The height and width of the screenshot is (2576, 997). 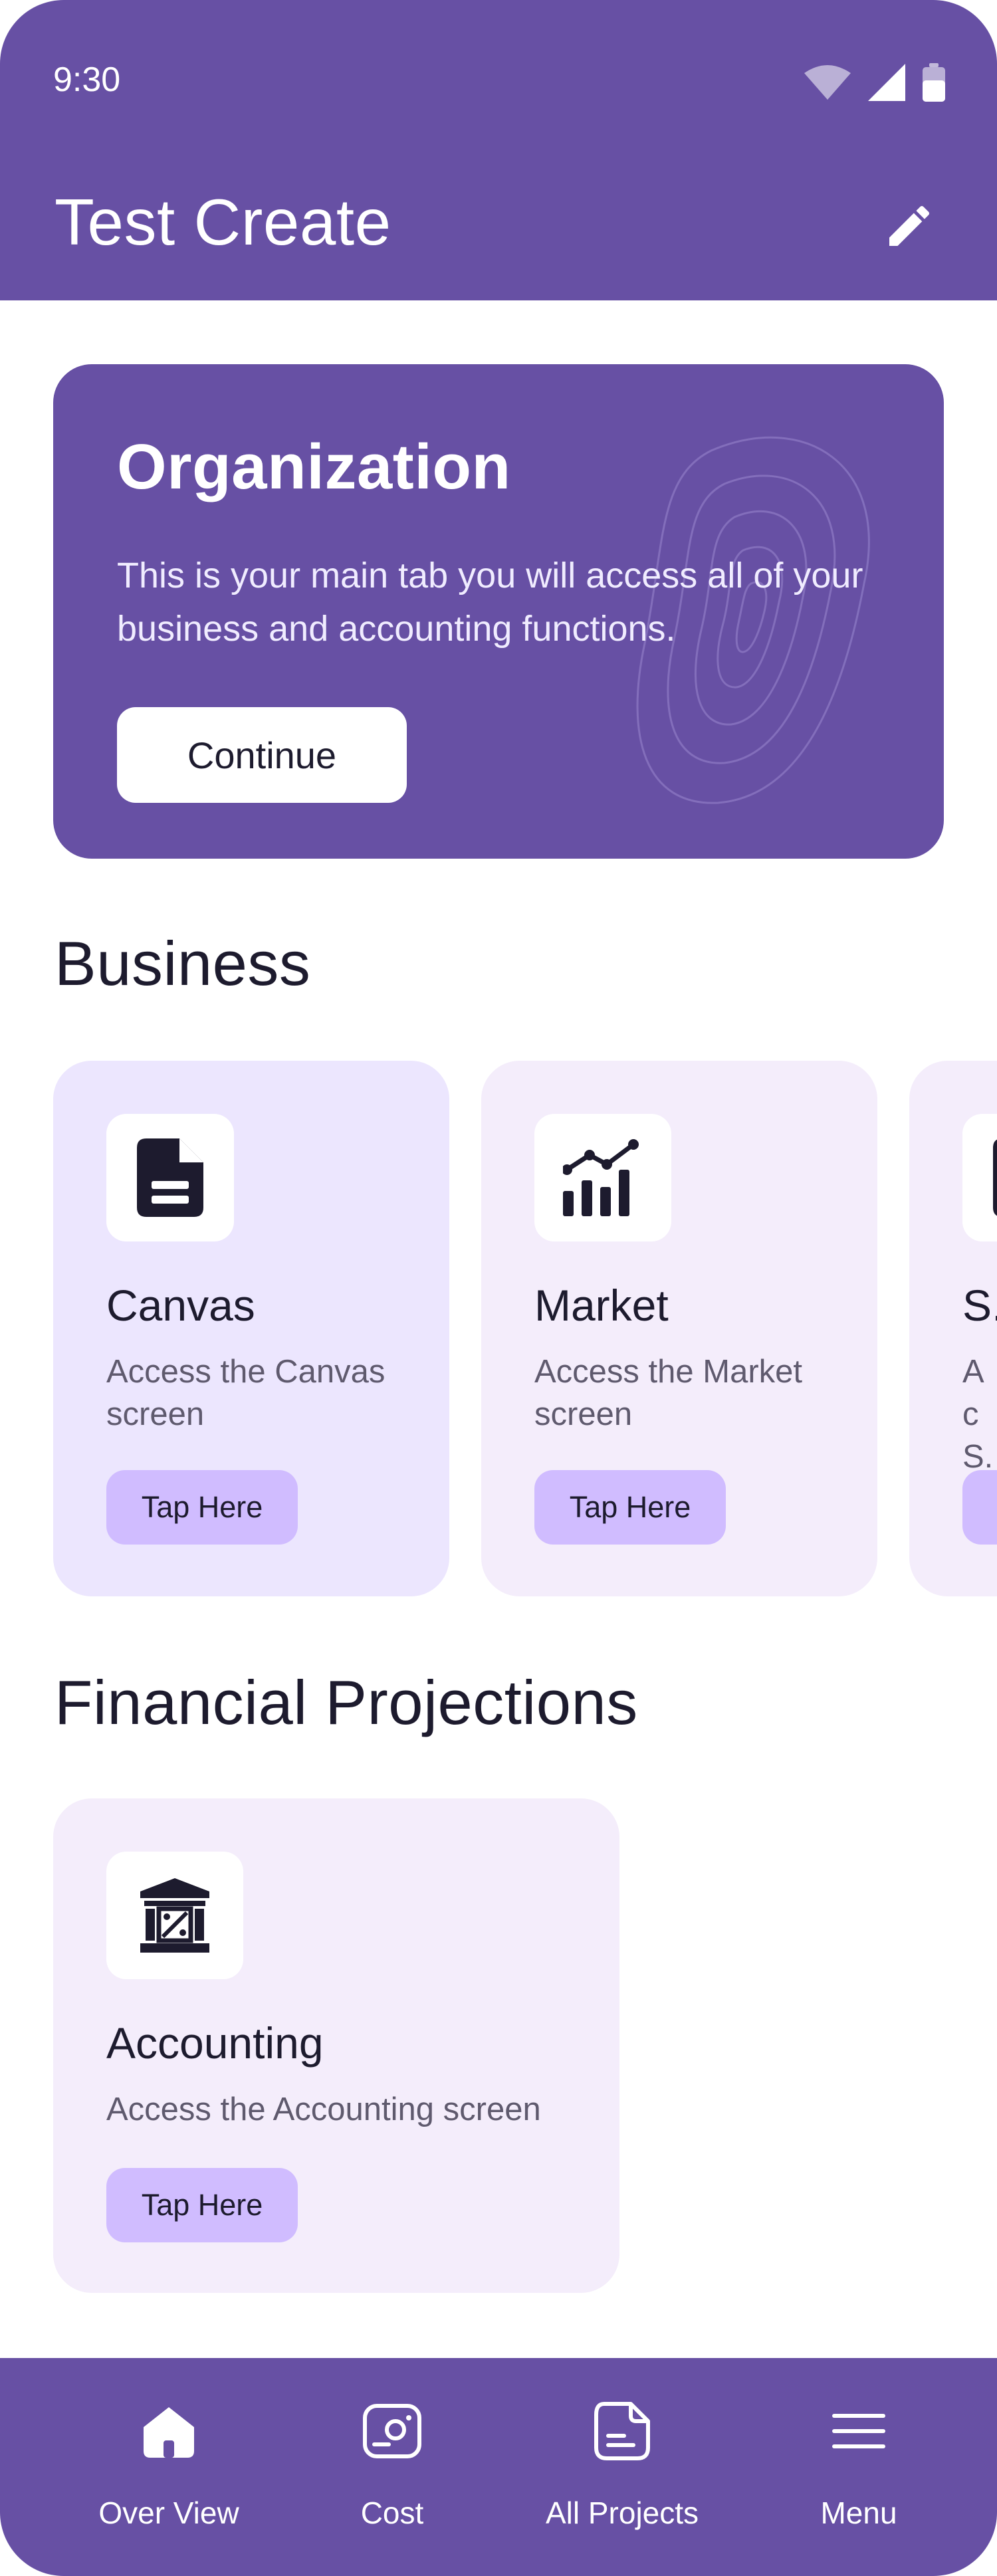 What do you see at coordinates (622, 2431) in the screenshot?
I see `file-icon` at bounding box center [622, 2431].